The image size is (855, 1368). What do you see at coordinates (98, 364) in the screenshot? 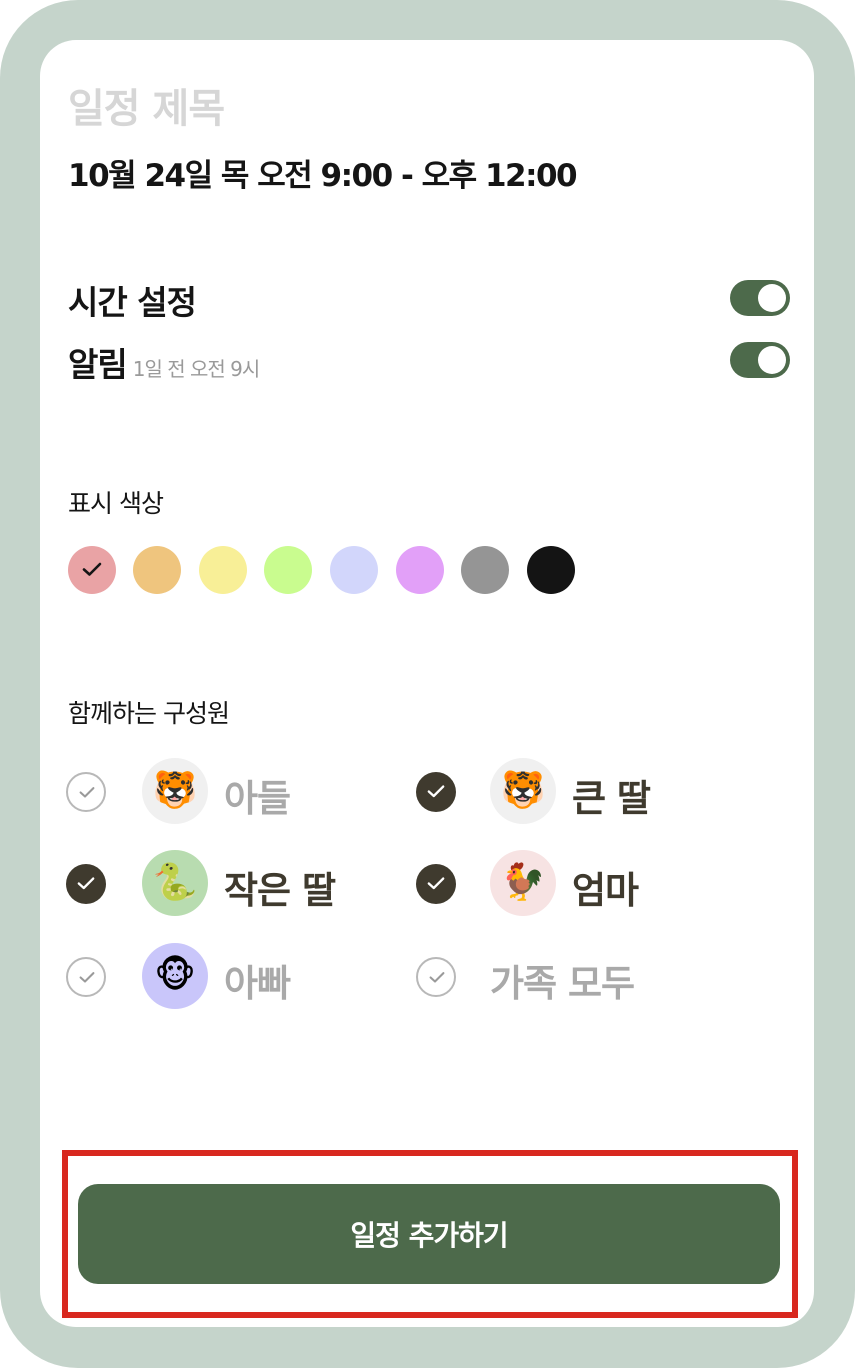
I see `alarm-label: 알림` at bounding box center [98, 364].